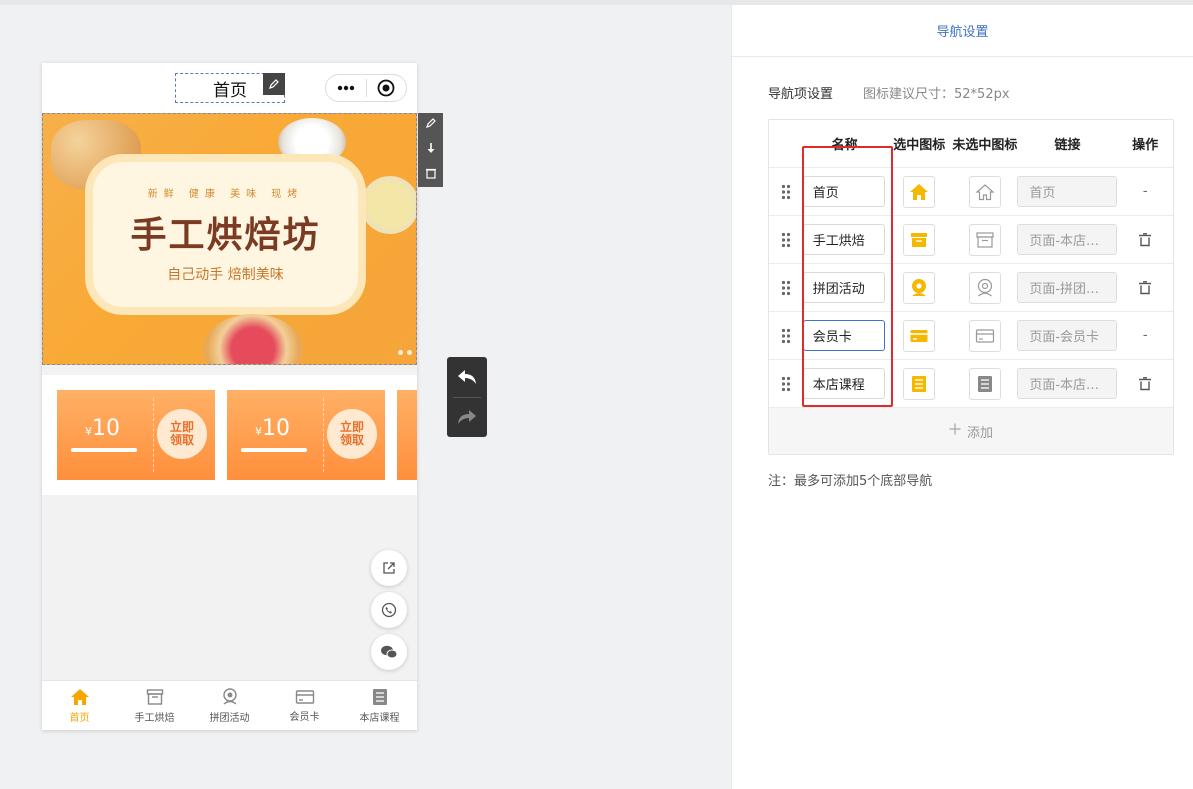 This screenshot has height=789, width=1193. I want to click on add-label: 添加, so click(979, 433).